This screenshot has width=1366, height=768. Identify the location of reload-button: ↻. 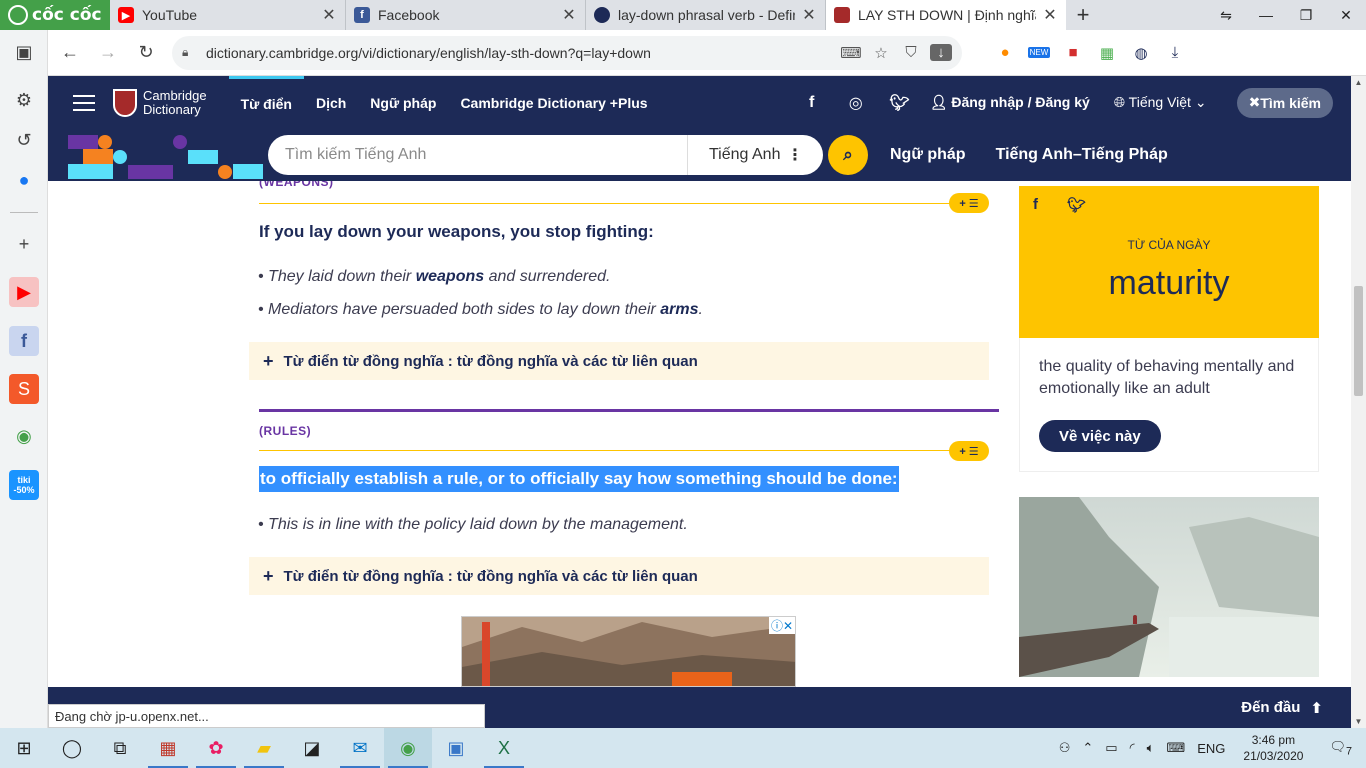
(146, 53).